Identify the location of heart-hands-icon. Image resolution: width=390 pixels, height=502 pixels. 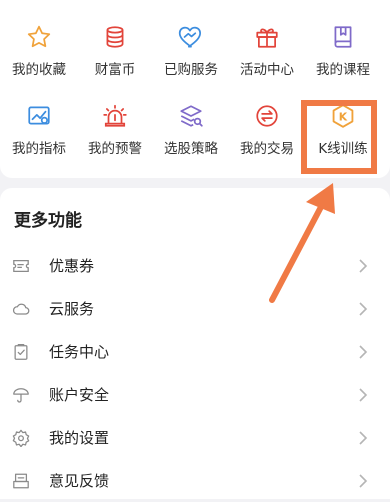
(191, 37).